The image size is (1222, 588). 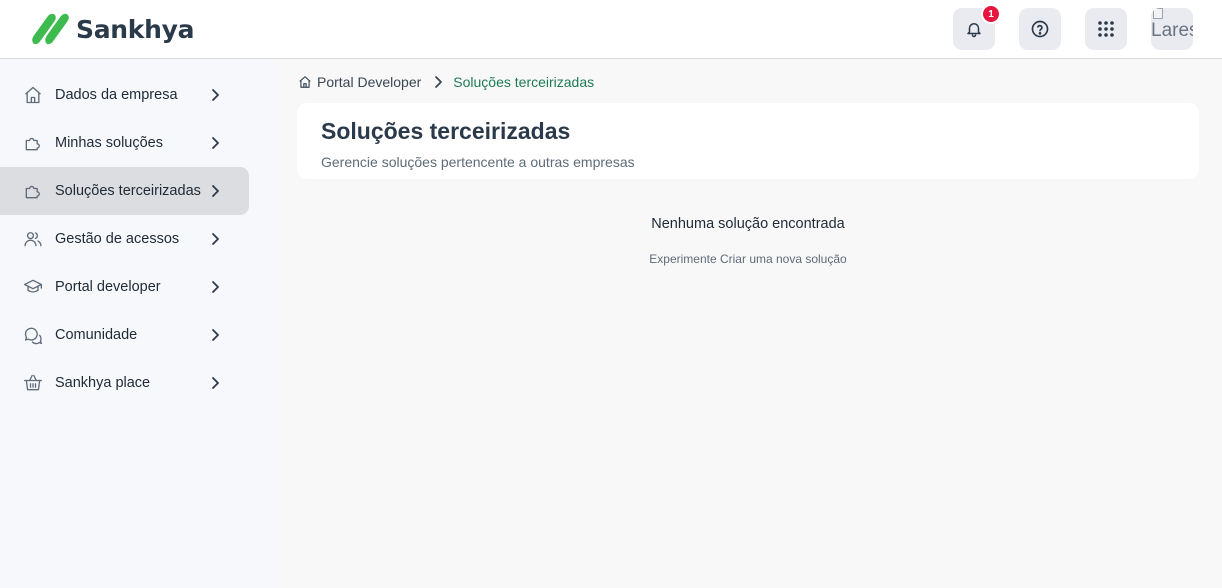 I want to click on notifications-button: 1, so click(x=977, y=27).